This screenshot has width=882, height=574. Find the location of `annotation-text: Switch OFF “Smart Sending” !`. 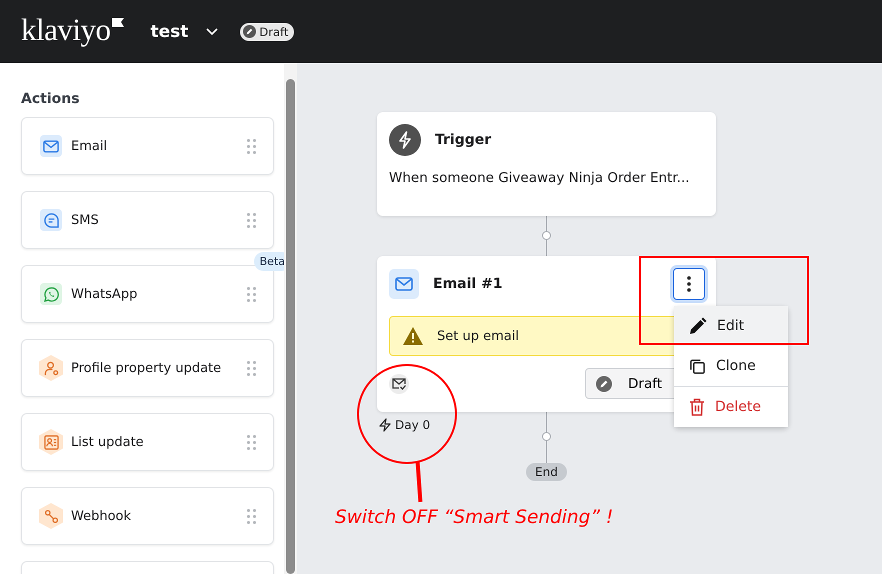

annotation-text: Switch OFF “Smart Sending” ! is located at coordinates (474, 517).